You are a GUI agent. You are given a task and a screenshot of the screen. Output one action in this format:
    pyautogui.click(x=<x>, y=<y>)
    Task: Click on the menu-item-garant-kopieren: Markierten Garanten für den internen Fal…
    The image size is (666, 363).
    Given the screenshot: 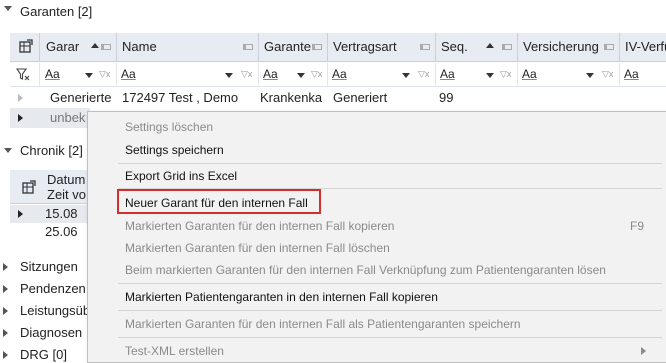 What is the action you would take?
    pyautogui.click(x=259, y=226)
    